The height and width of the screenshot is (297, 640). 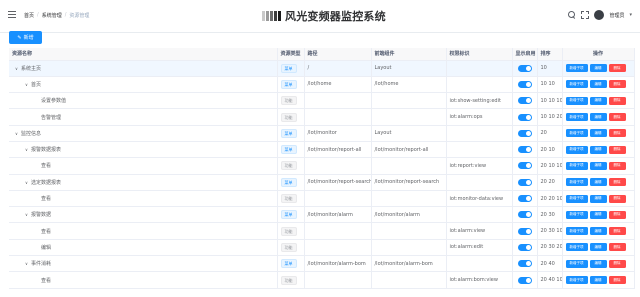 I want to click on cell-permission, so click(x=479, y=182).